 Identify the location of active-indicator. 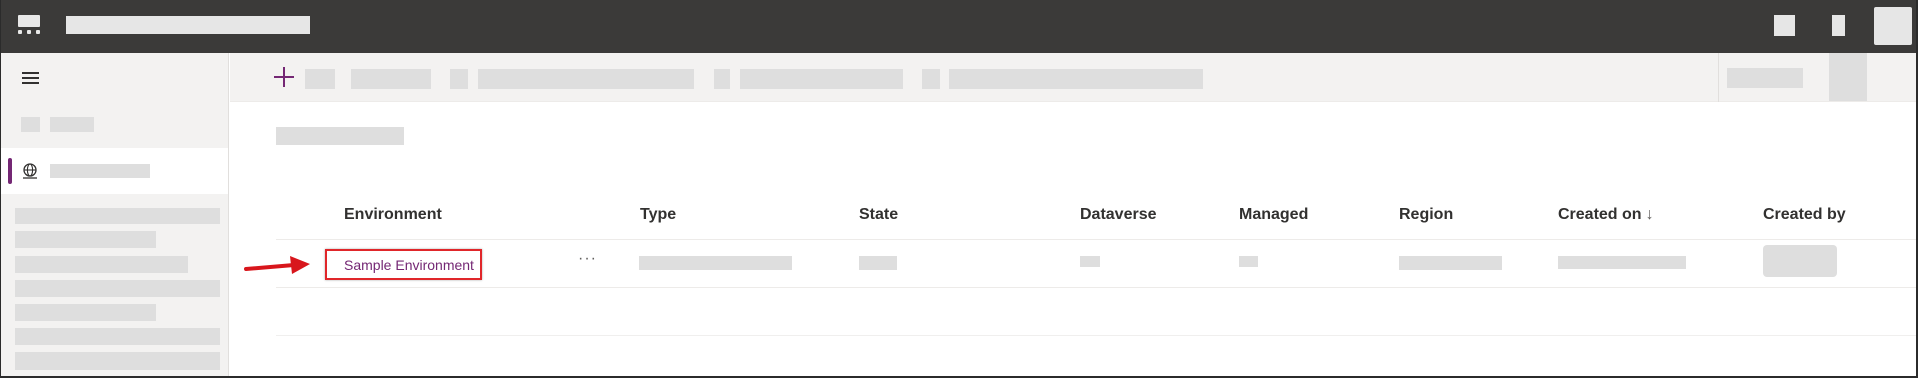
(10, 171).